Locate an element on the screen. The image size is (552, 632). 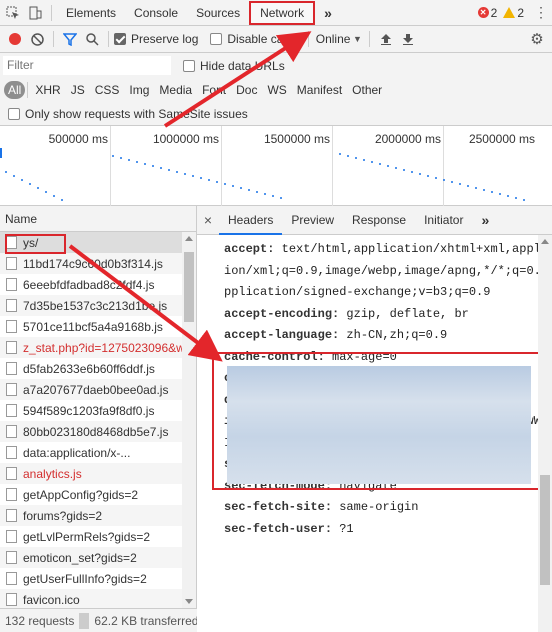
record-icon is located at coordinates (15, 39).